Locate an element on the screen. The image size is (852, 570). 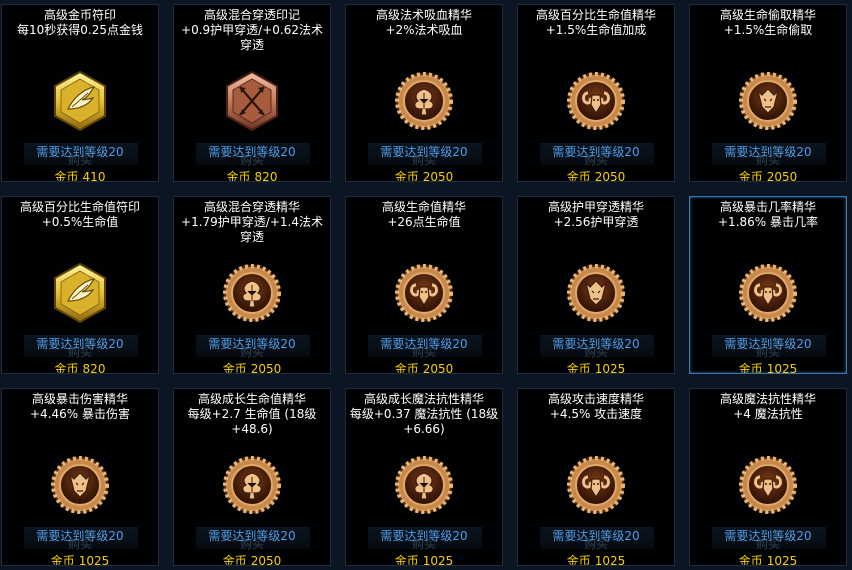
rune-title: 高级成长生命值精华 is located at coordinates (251, 399).